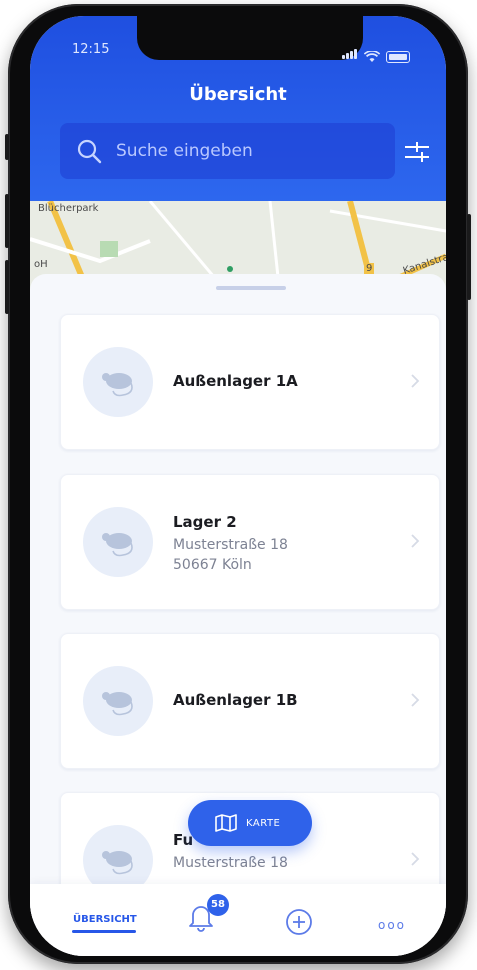 Image resolution: width=477 pixels, height=970 pixels. Describe the element at coordinates (372, 56) in the screenshot. I see `wifi-icon` at that location.